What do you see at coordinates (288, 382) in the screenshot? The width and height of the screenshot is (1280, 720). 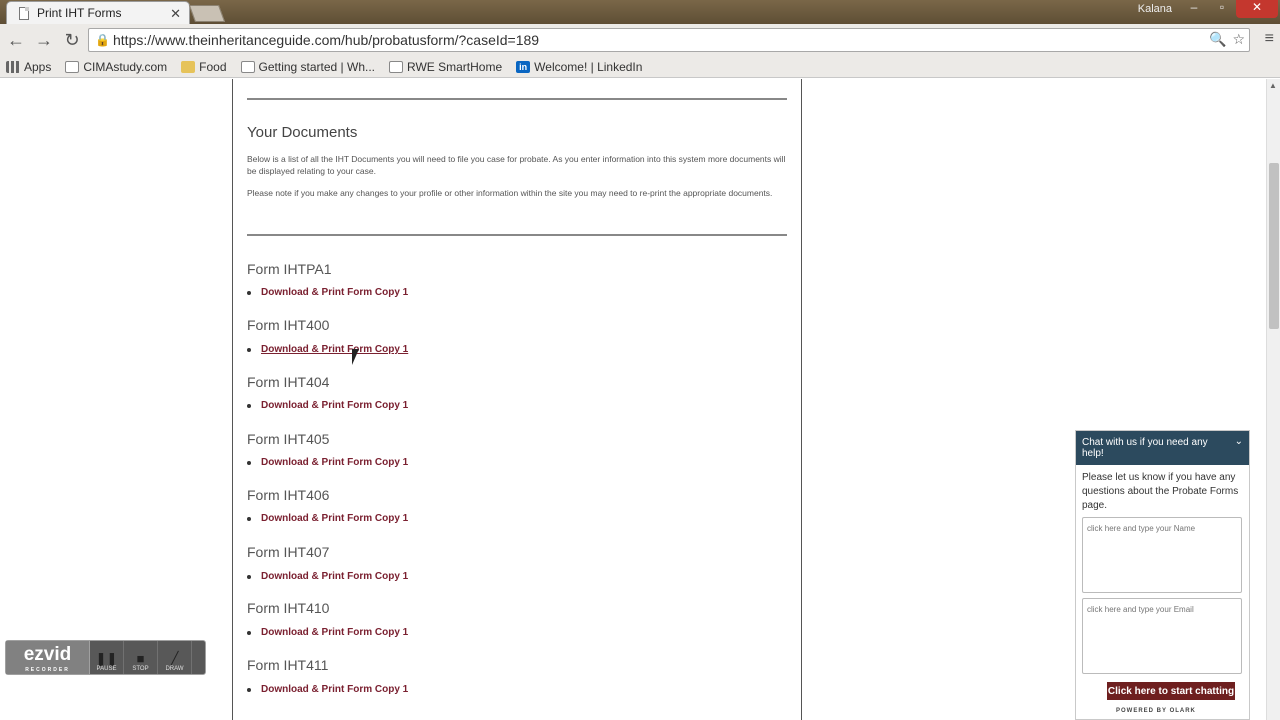 I see `form-title: Form IHT404` at bounding box center [288, 382].